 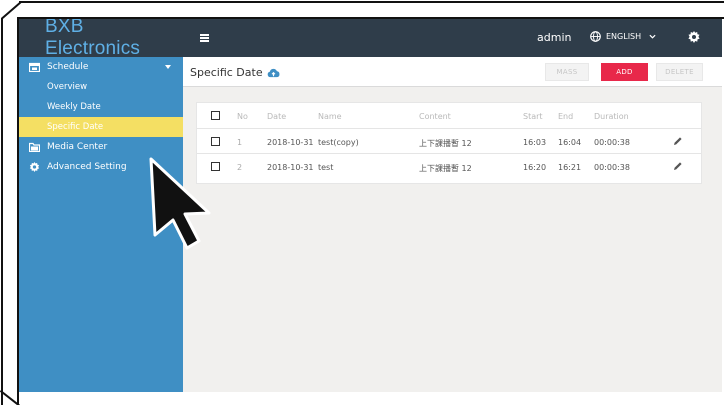 What do you see at coordinates (570, 142) in the screenshot?
I see `cell-end: 16:04` at bounding box center [570, 142].